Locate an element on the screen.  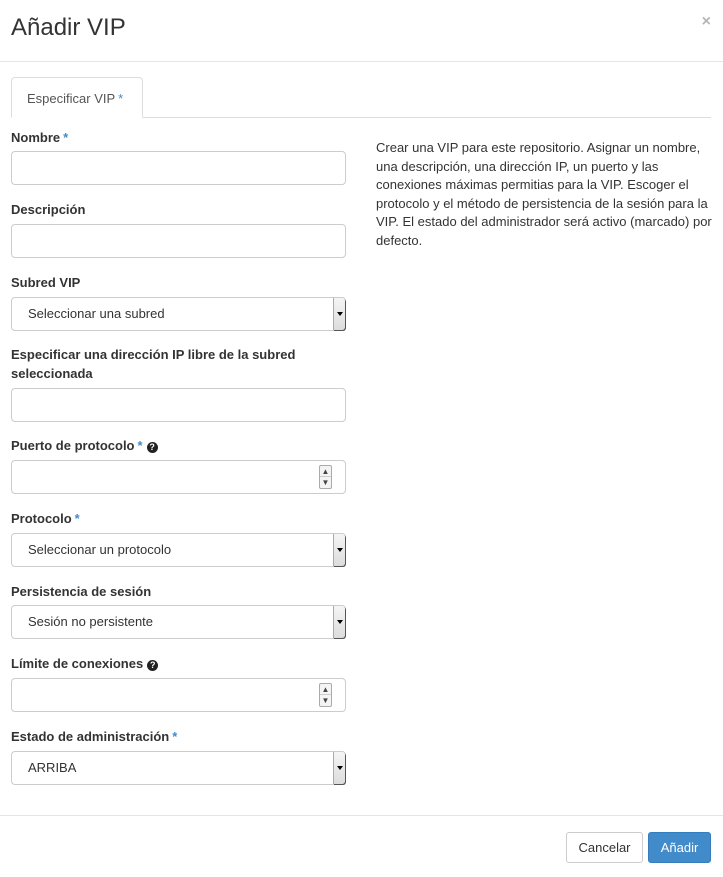
persistence-group: Persistencia de sesión is located at coordinates (178, 591).